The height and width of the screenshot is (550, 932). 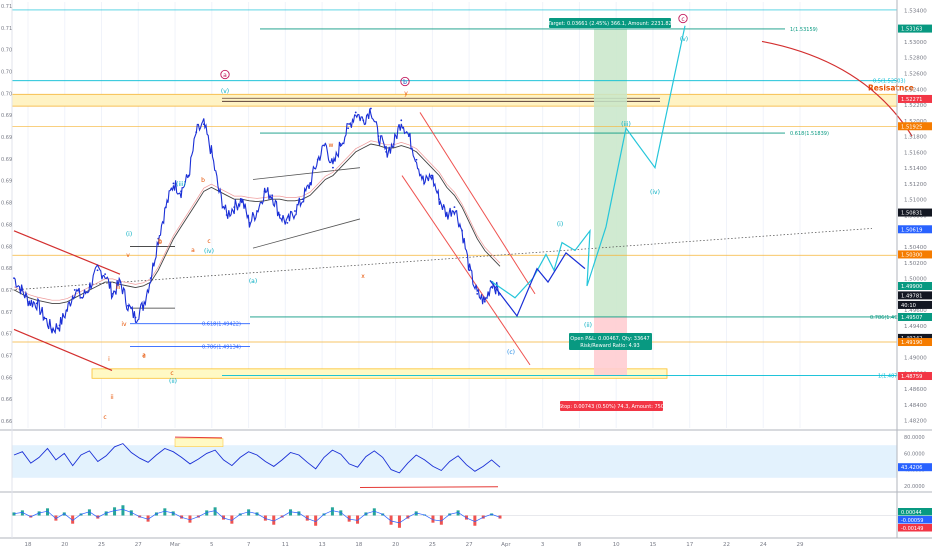 What do you see at coordinates (64, 545) in the screenshot?
I see `time-tick-label: 20` at bounding box center [64, 545].